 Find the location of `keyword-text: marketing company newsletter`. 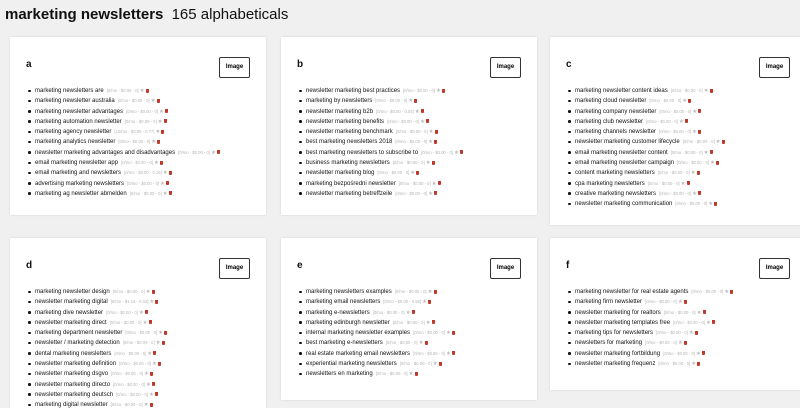

keyword-text: marketing company newsletter is located at coordinates (615, 112).